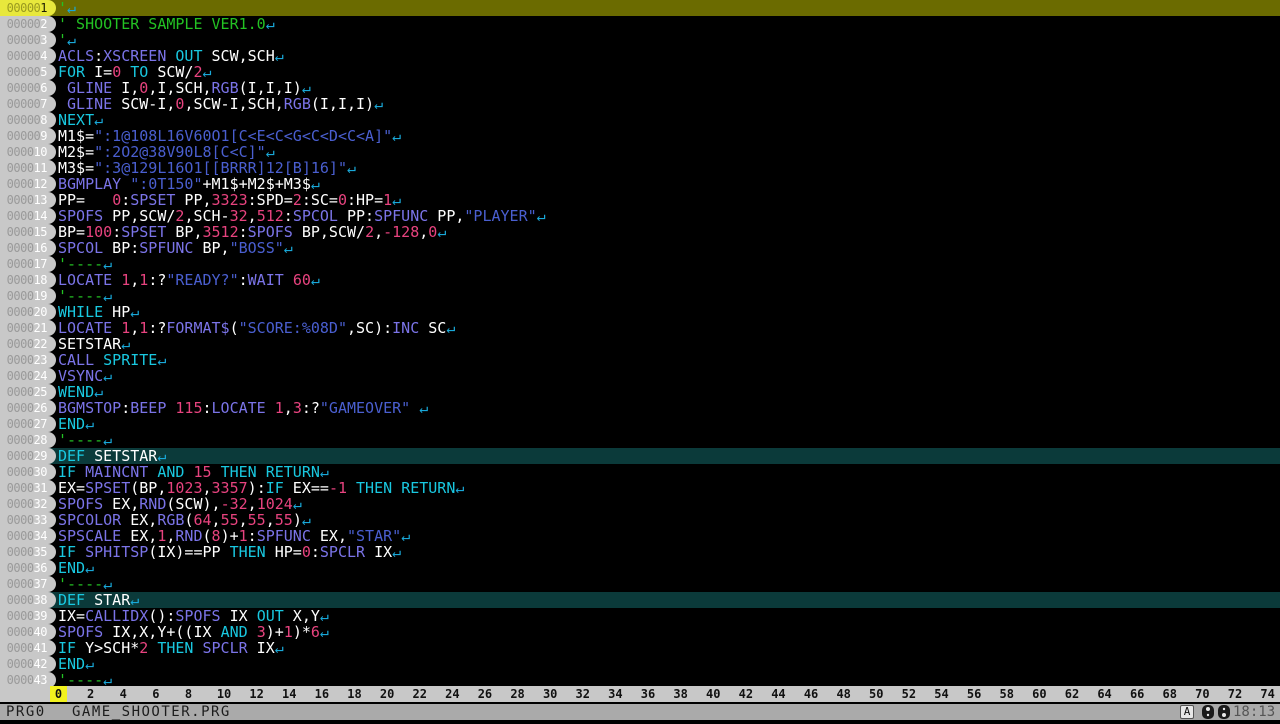 The width and height of the screenshot is (1280, 724). I want to click on code-line: 000040 SPOFS IX,X,Y+((IX AND 3)+1)*6↵, so click(640, 632).